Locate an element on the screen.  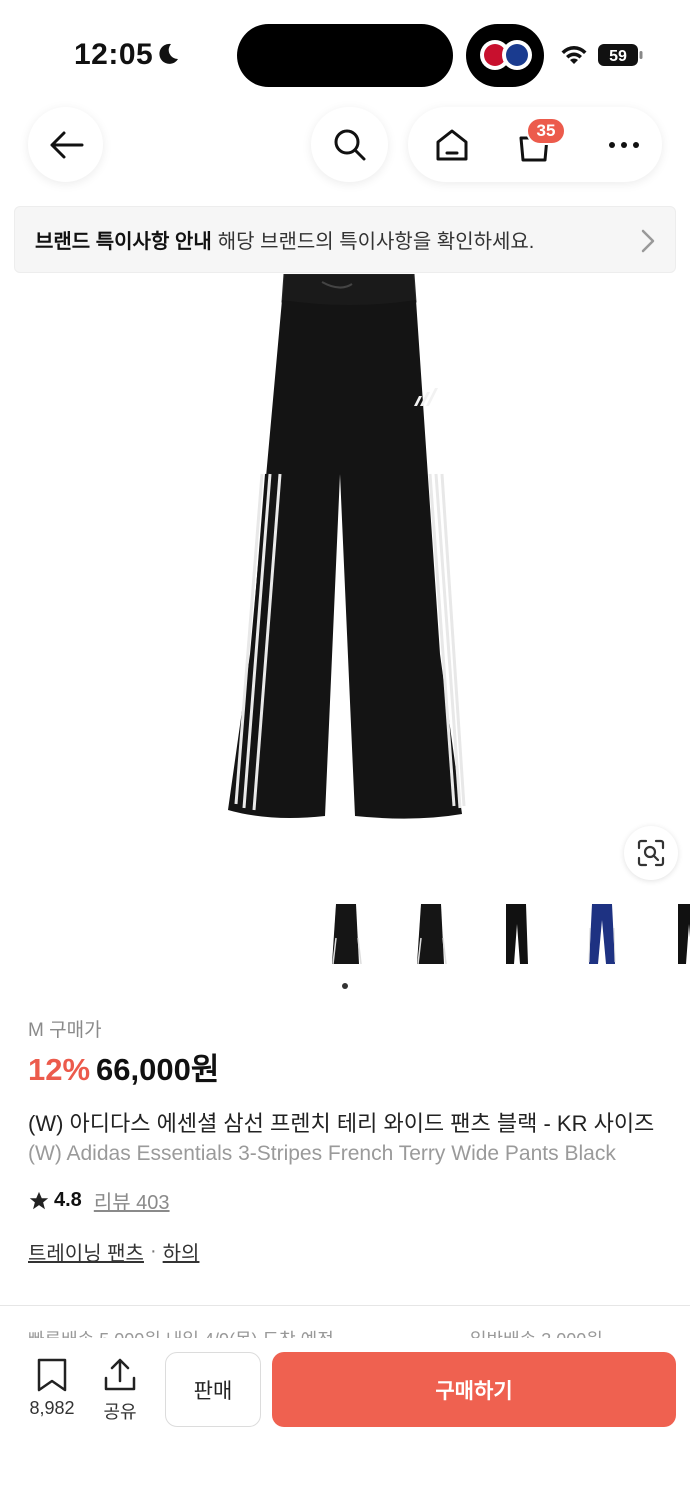
visual-search-button is located at coordinates (651, 853).